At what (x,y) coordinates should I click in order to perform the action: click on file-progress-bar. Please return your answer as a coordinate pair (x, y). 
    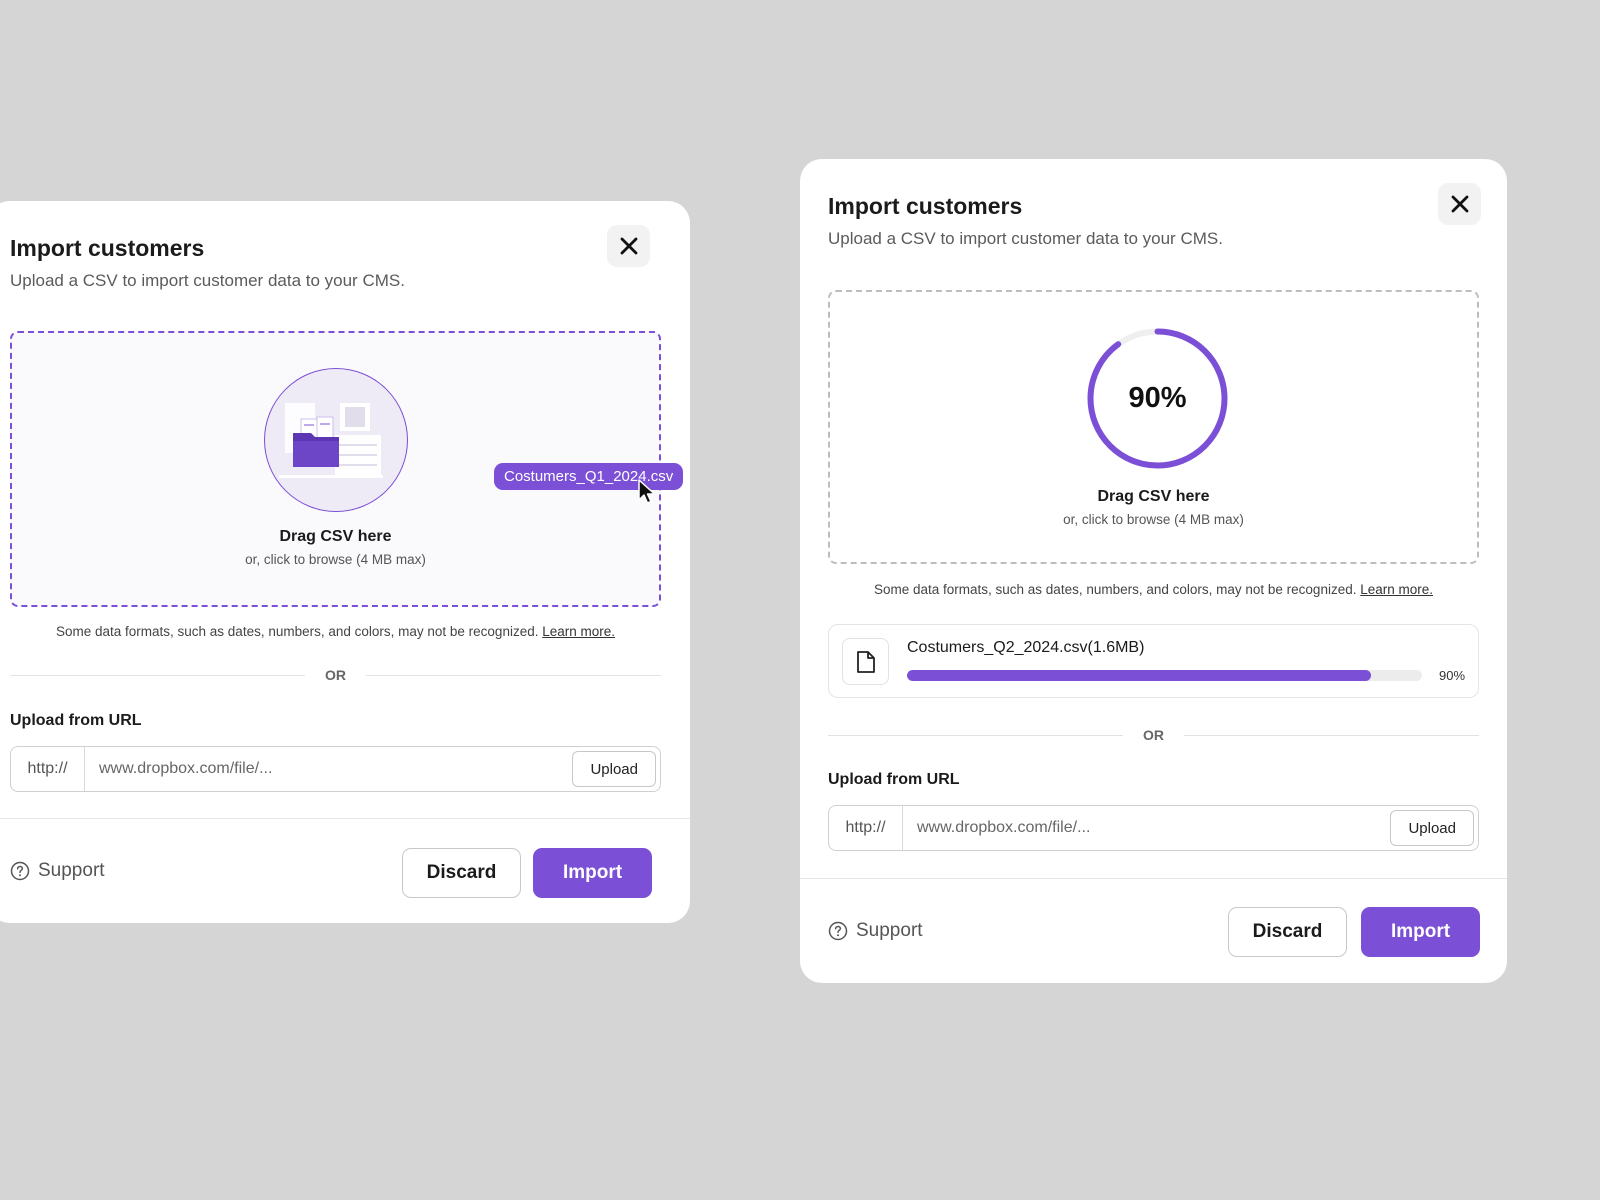
    Looking at the image, I should click on (1164, 675).